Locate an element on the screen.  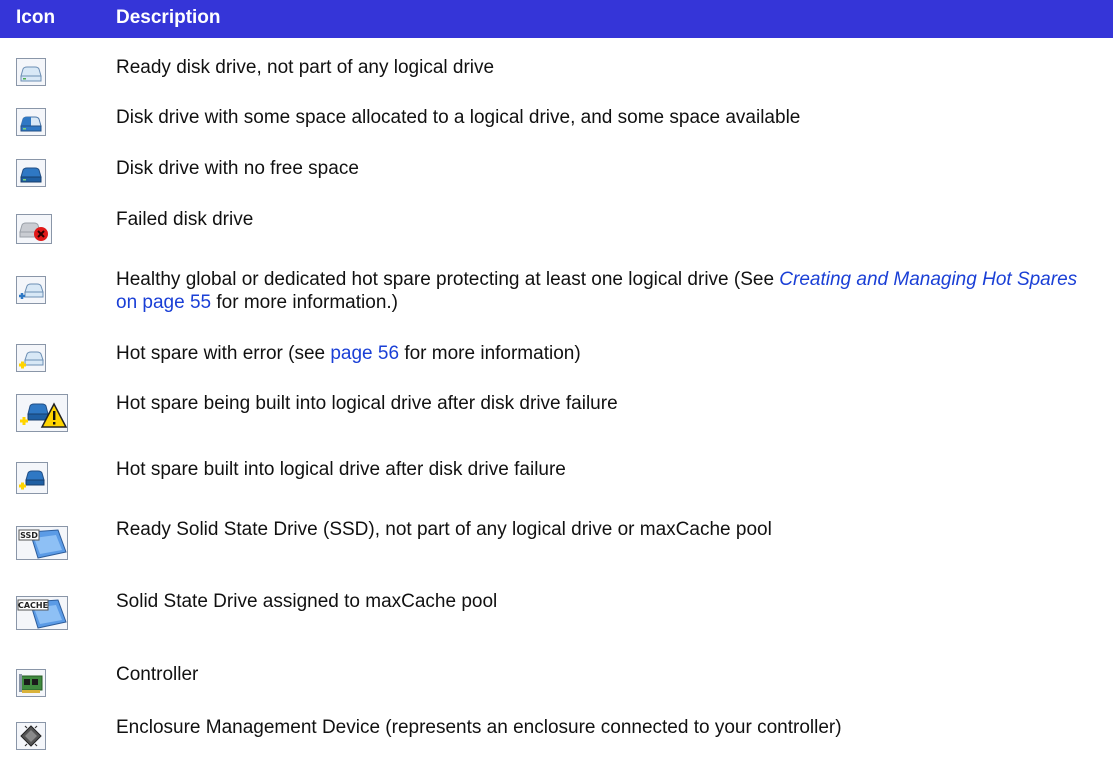
row-description: Failed disk drive is located at coordinates (185, 219).